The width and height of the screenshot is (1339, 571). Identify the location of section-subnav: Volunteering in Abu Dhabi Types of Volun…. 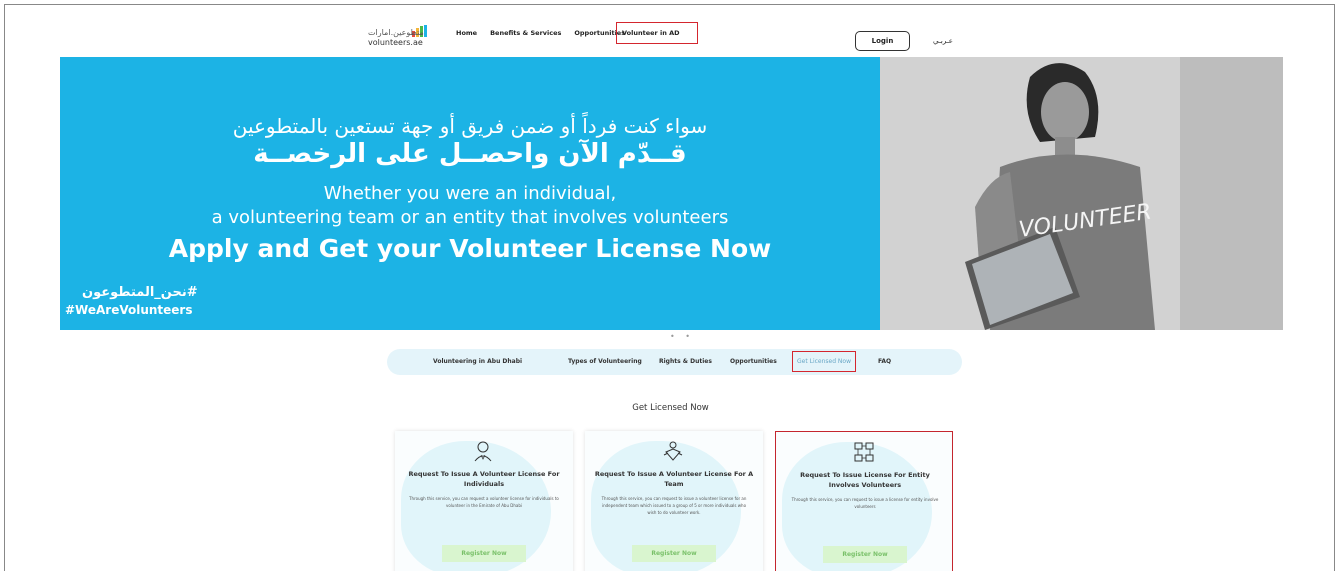
(674, 362).